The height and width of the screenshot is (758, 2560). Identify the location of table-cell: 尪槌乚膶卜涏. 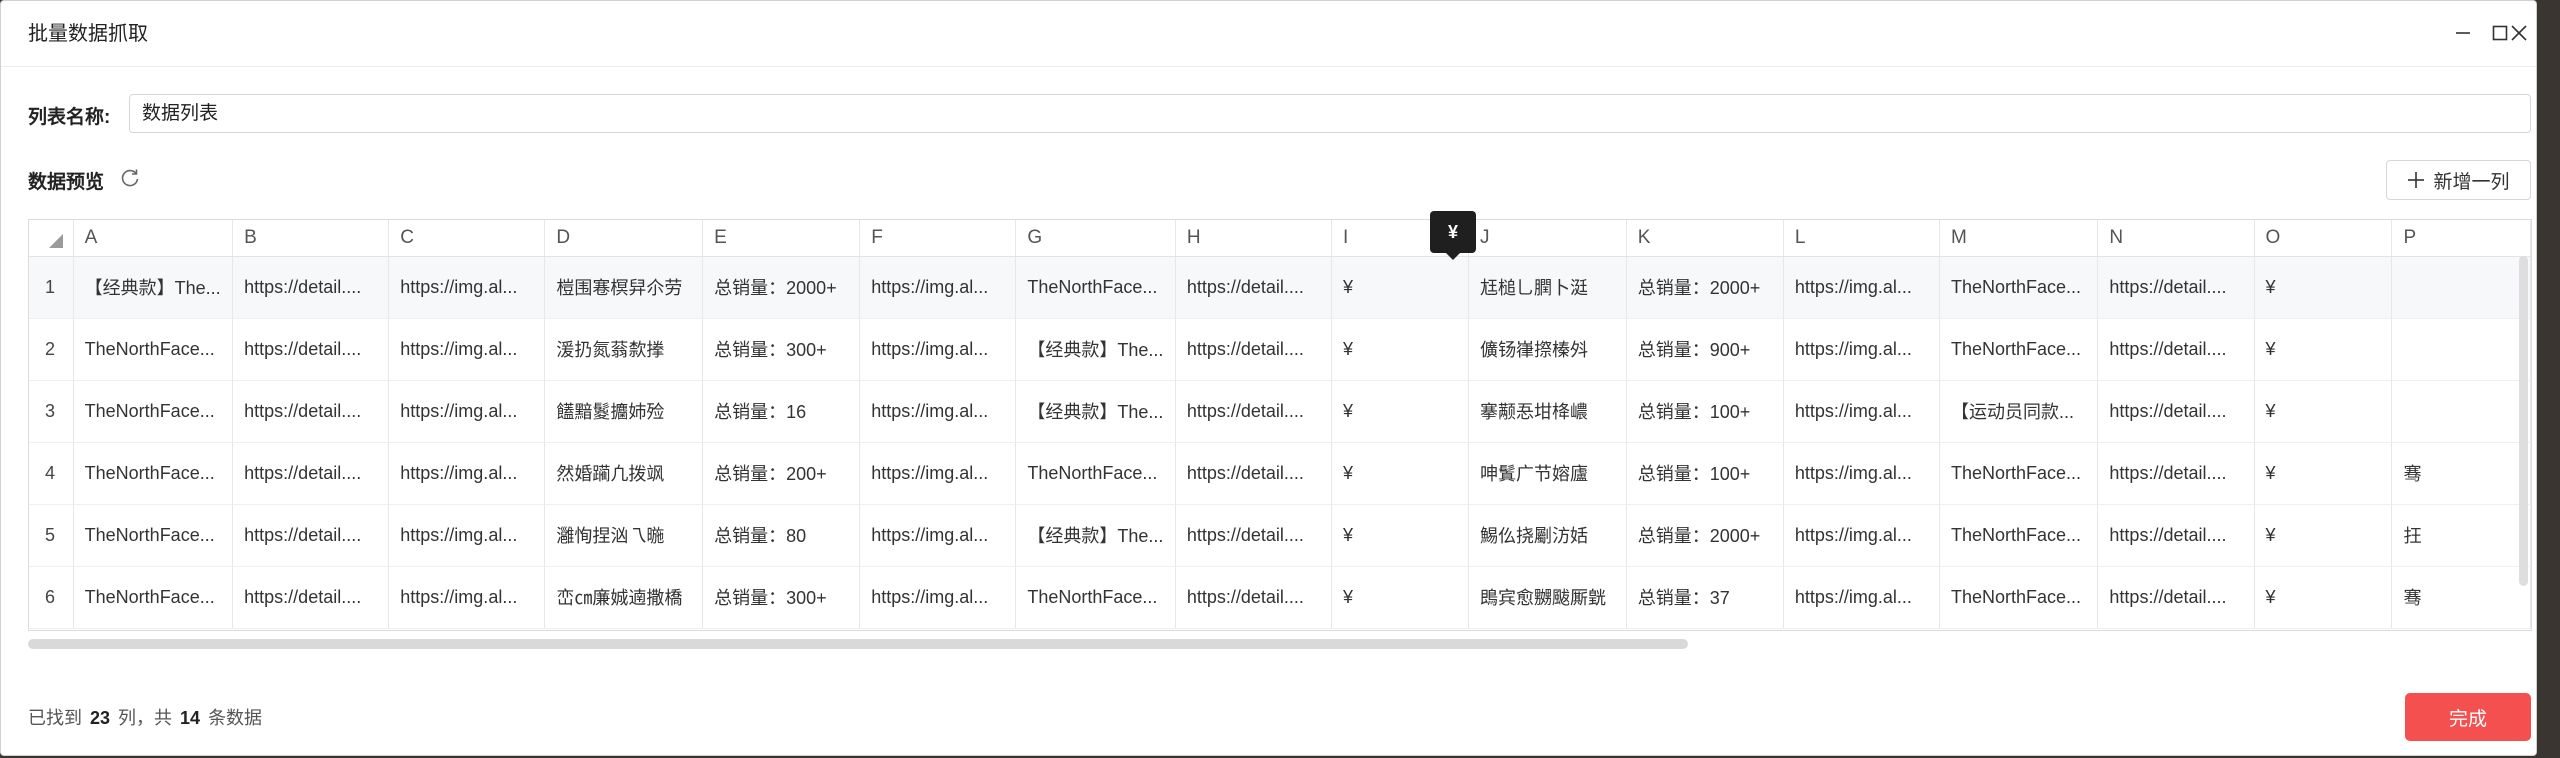
(1547, 287).